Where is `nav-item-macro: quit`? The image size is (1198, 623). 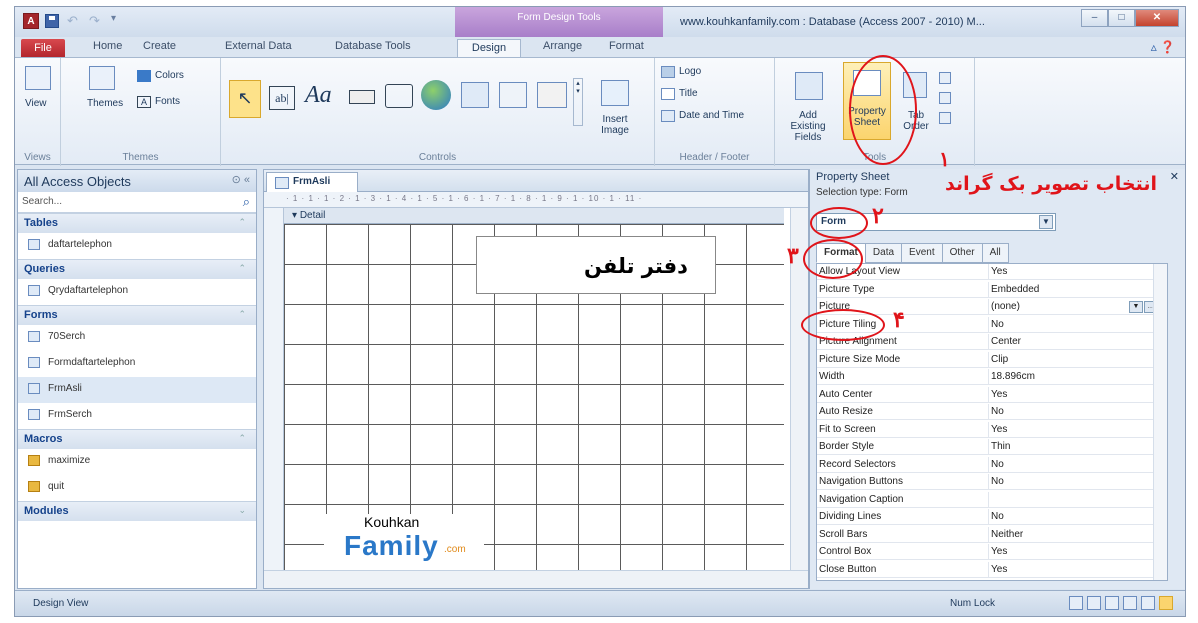 nav-item-macro: quit is located at coordinates (137, 488).